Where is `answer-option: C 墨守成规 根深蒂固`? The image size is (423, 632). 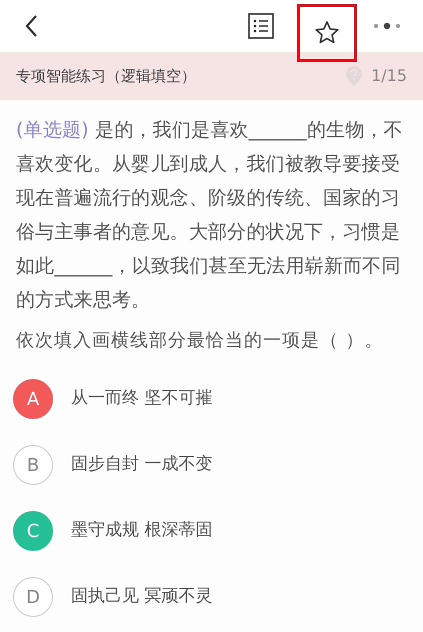
answer-option: C 墨守成规 根深蒂固 is located at coordinates (211, 531).